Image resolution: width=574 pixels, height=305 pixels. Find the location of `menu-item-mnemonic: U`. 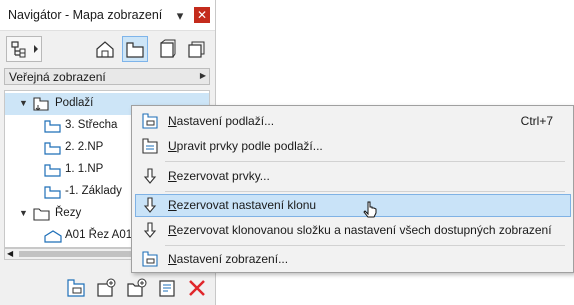

menu-item-mnemonic: U is located at coordinates (172, 146).